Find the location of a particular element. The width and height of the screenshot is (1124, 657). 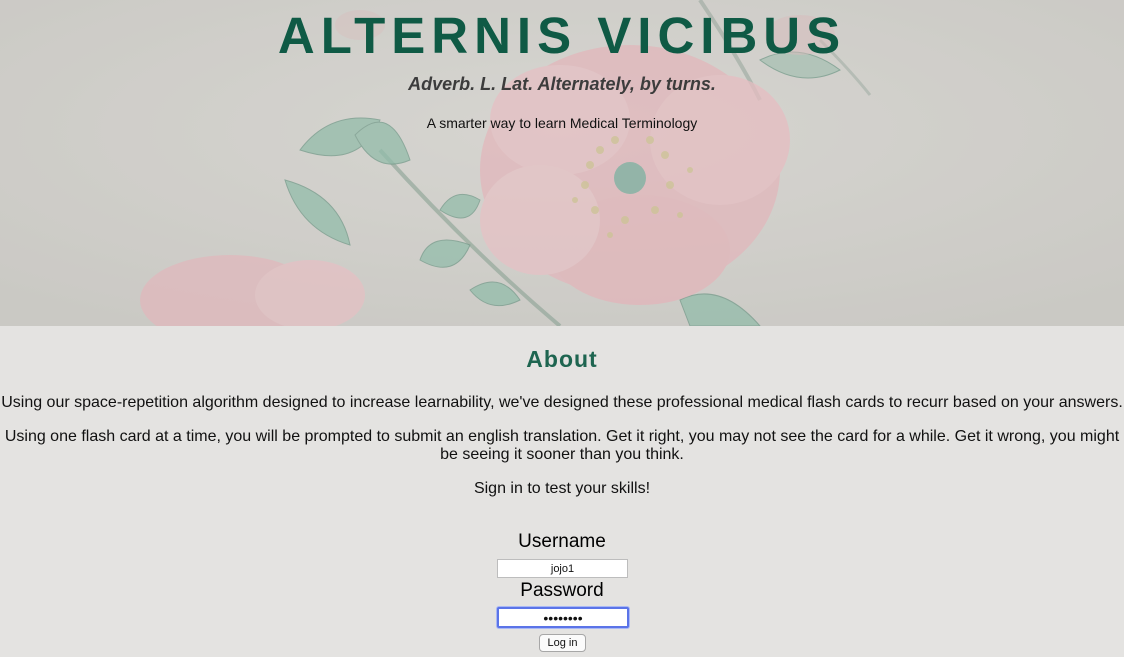

username-input is located at coordinates (562, 568).